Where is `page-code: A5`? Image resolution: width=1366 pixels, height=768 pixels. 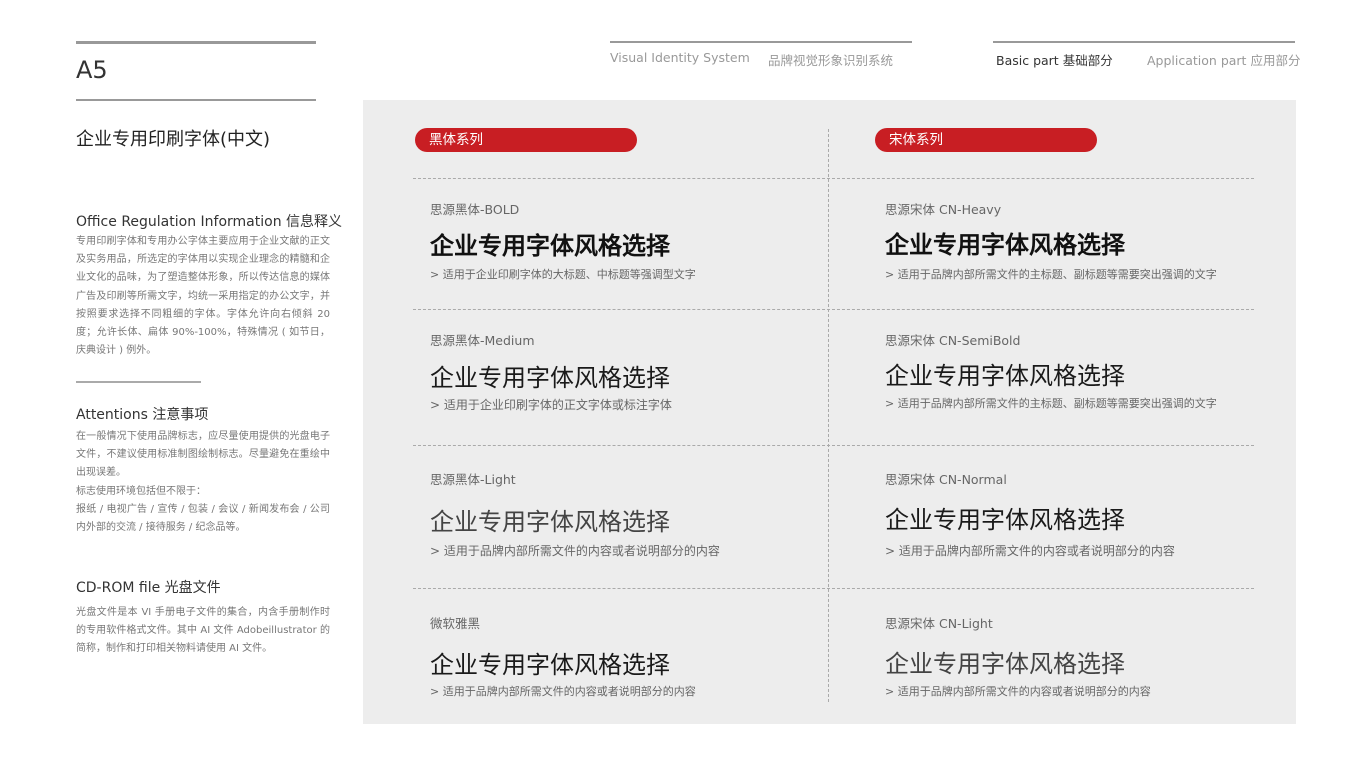
page-code: A5 is located at coordinates (92, 70).